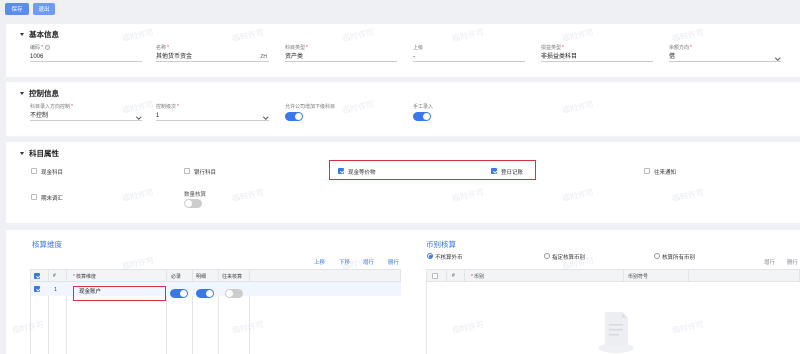 The height and width of the screenshot is (354, 800). Describe the element at coordinates (51, 107) in the screenshot. I see `entry-dir-label: 科目录入方向控制*` at that location.